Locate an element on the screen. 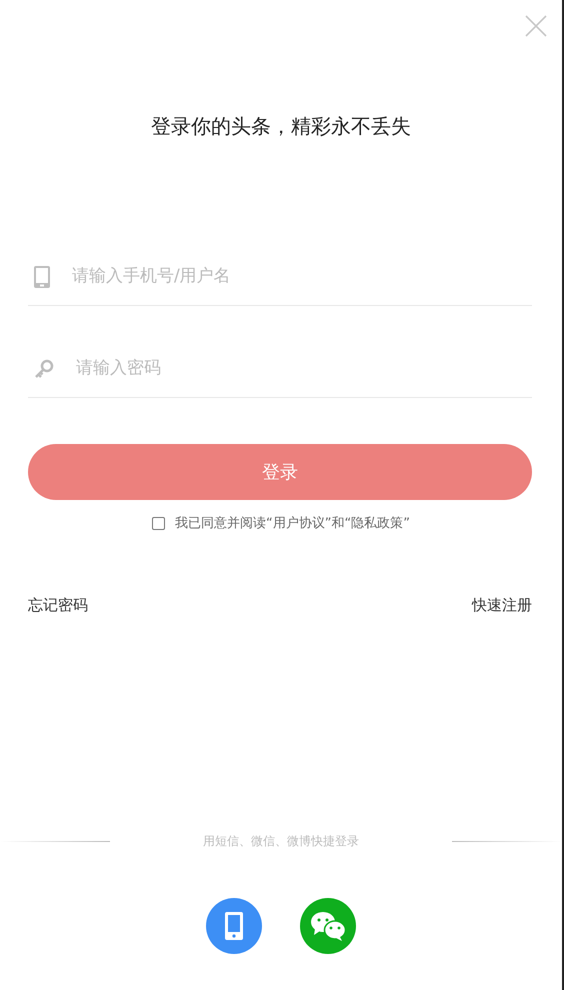 This screenshot has height=990, width=564. agreement-text: 我已同意并阅读“用户协议”和“隐私政策” is located at coordinates (292, 524).